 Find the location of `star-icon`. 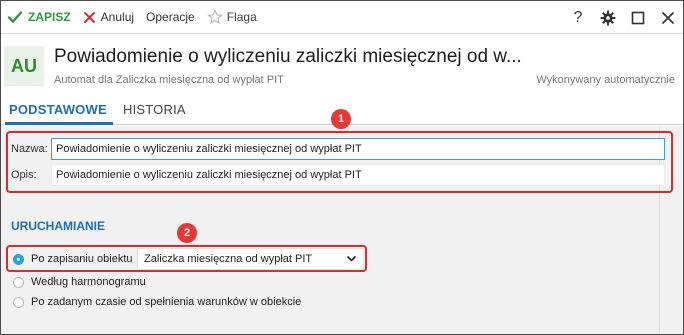

star-icon is located at coordinates (214, 17).